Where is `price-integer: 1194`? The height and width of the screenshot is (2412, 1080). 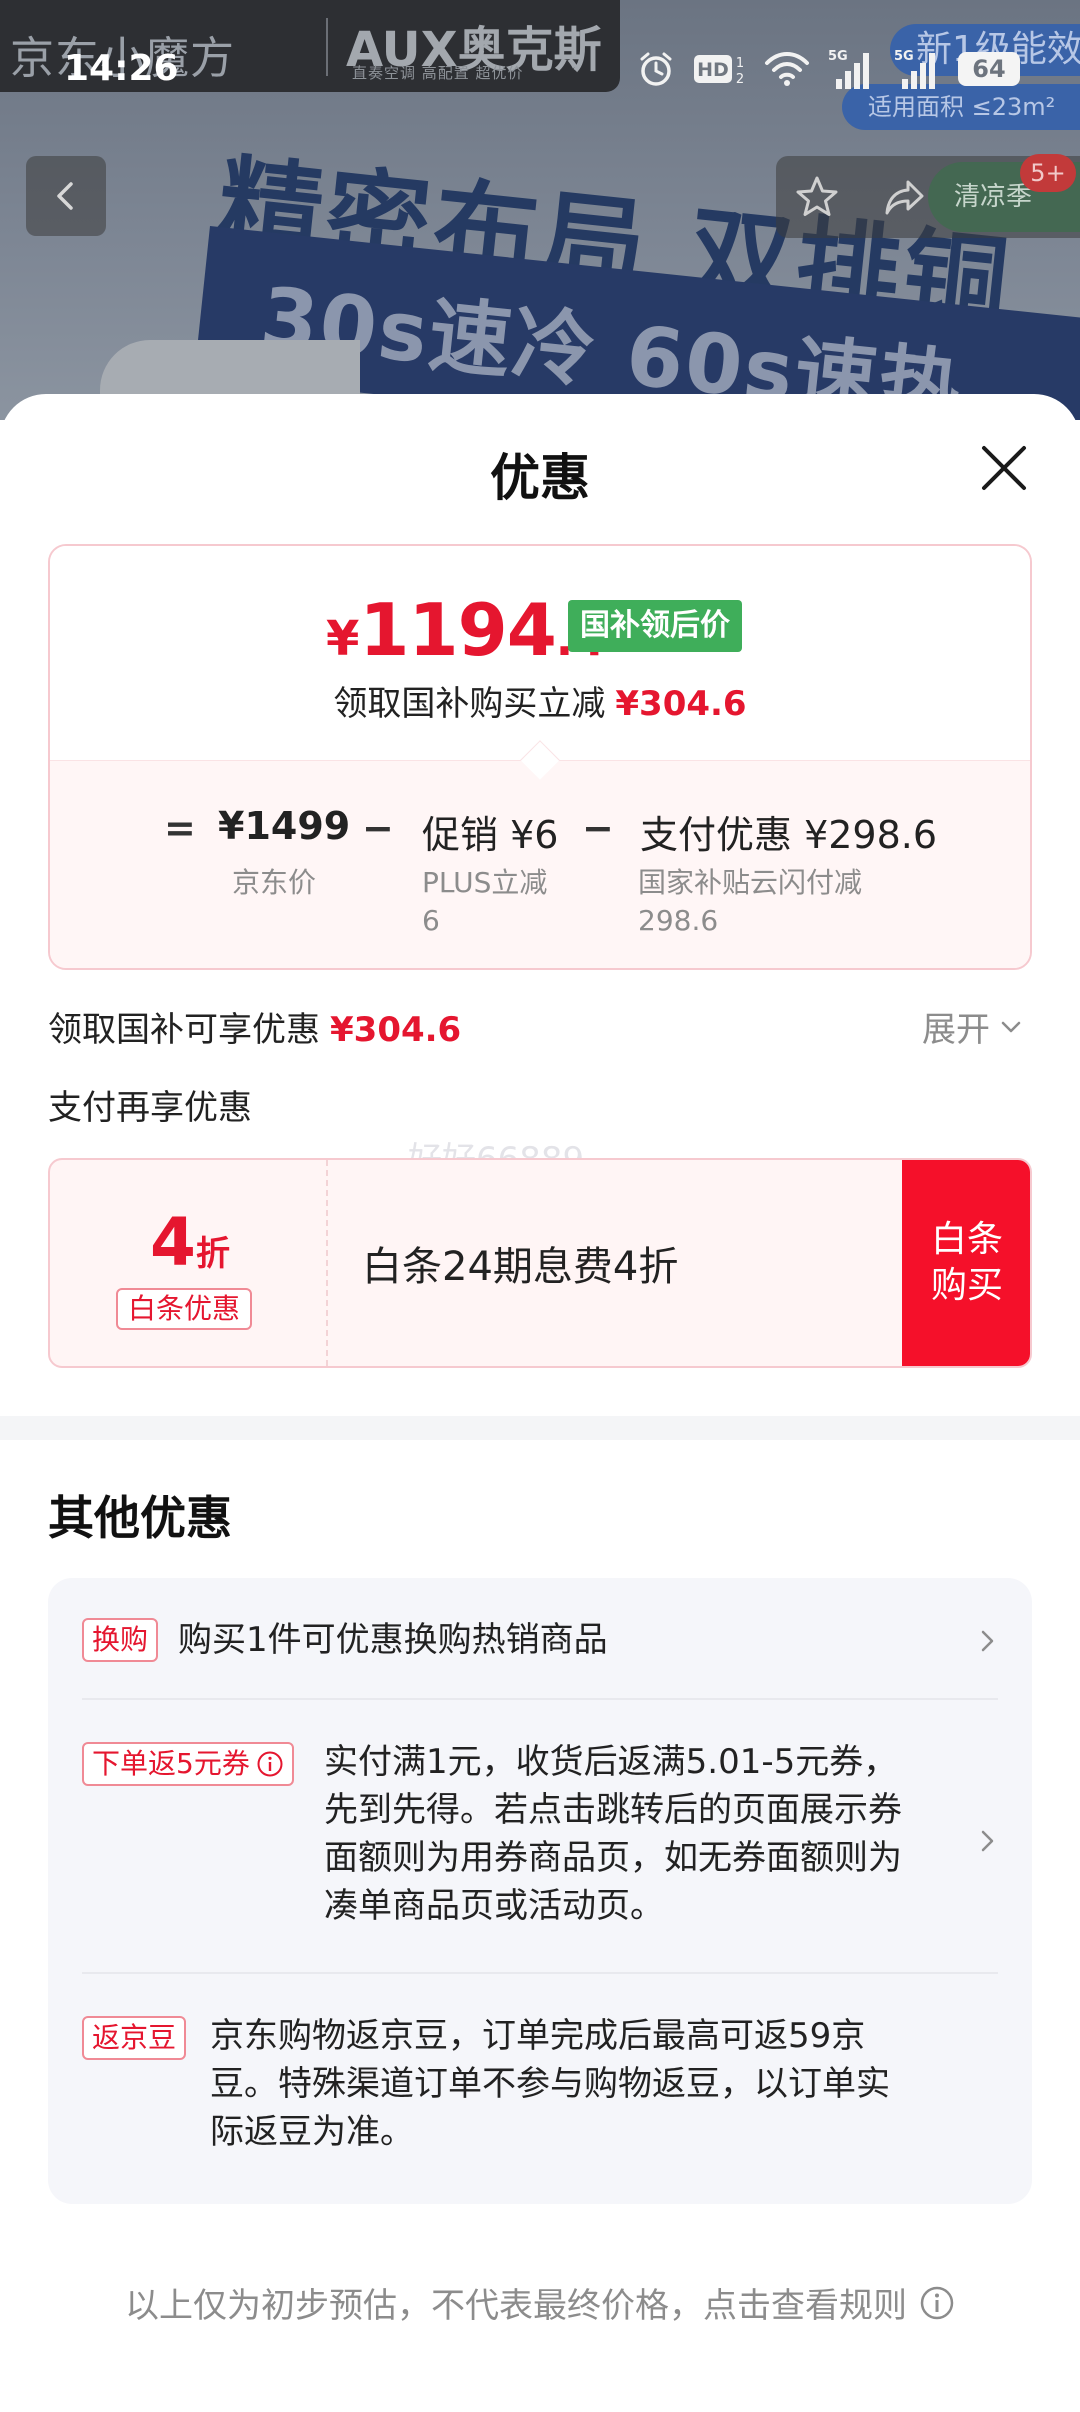
price-integer: 1194 is located at coordinates (457, 630).